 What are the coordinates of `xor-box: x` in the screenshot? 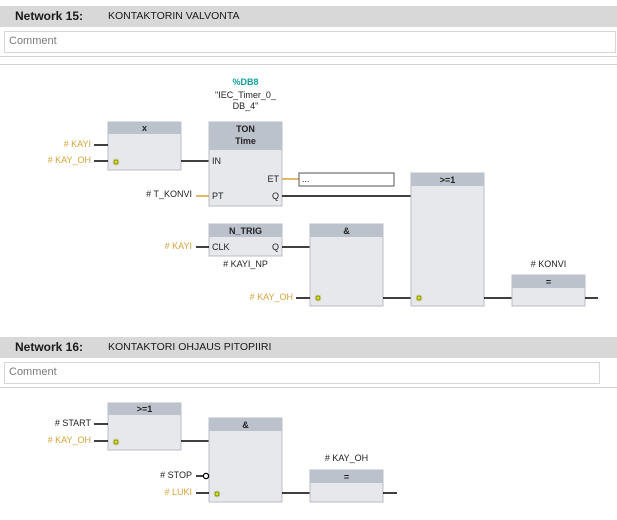 It's located at (144, 146).